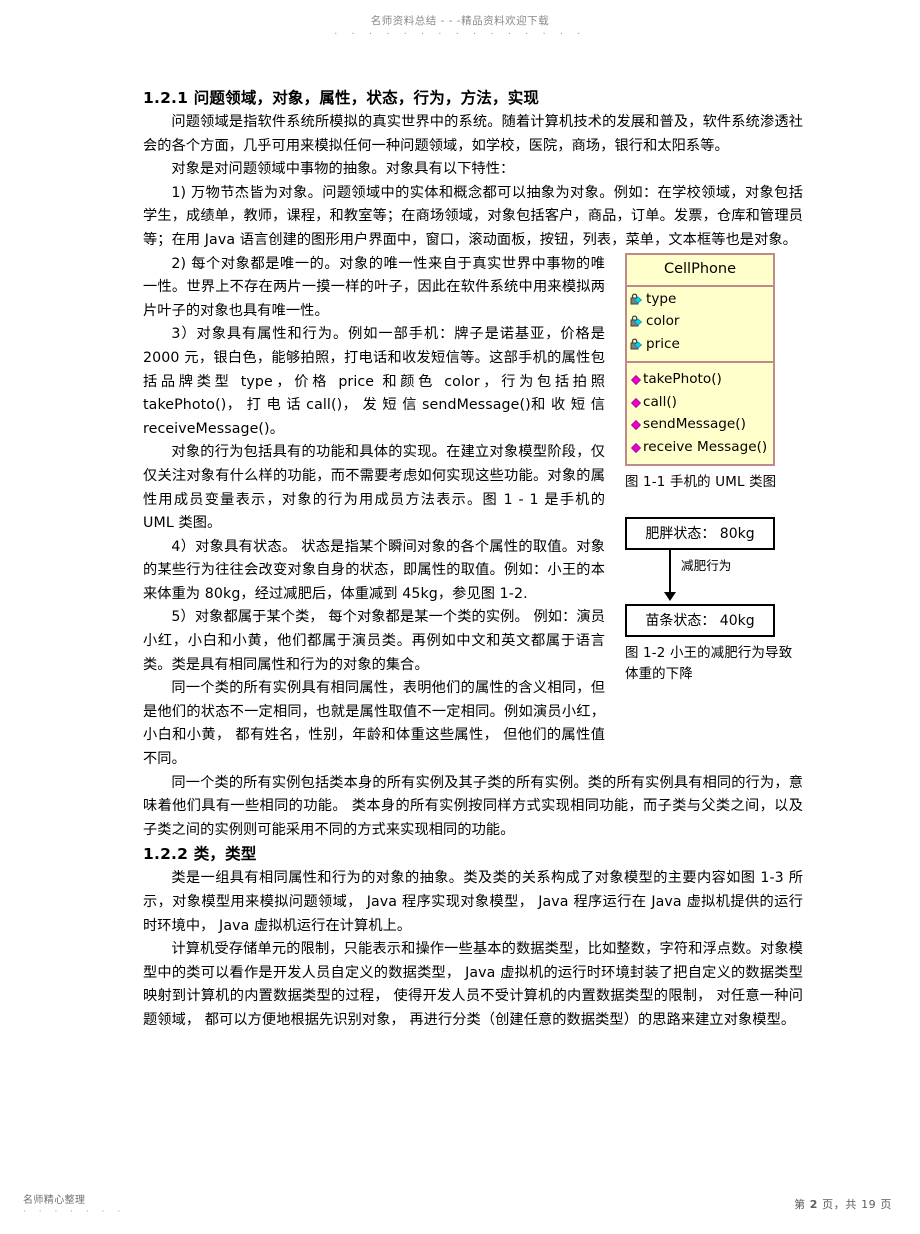 This screenshot has width=920, height=1234. Describe the element at coordinates (800, 1204) in the screenshot. I see `page-prefix-label: 第` at that location.